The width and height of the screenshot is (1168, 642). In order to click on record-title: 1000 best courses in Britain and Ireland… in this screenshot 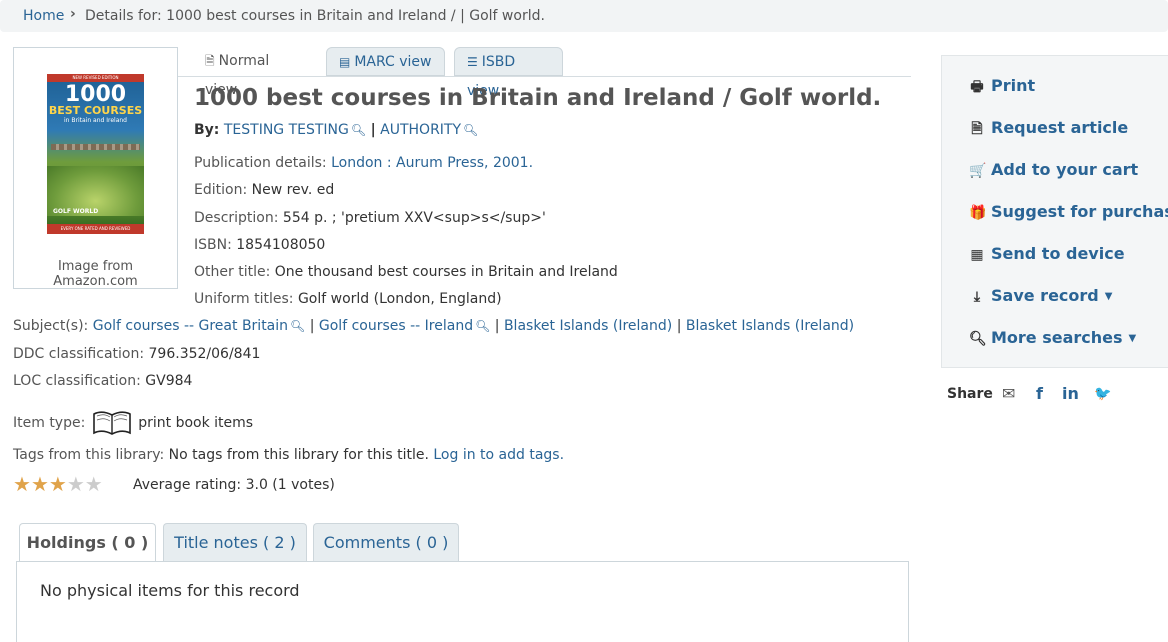, I will do `click(538, 98)`.